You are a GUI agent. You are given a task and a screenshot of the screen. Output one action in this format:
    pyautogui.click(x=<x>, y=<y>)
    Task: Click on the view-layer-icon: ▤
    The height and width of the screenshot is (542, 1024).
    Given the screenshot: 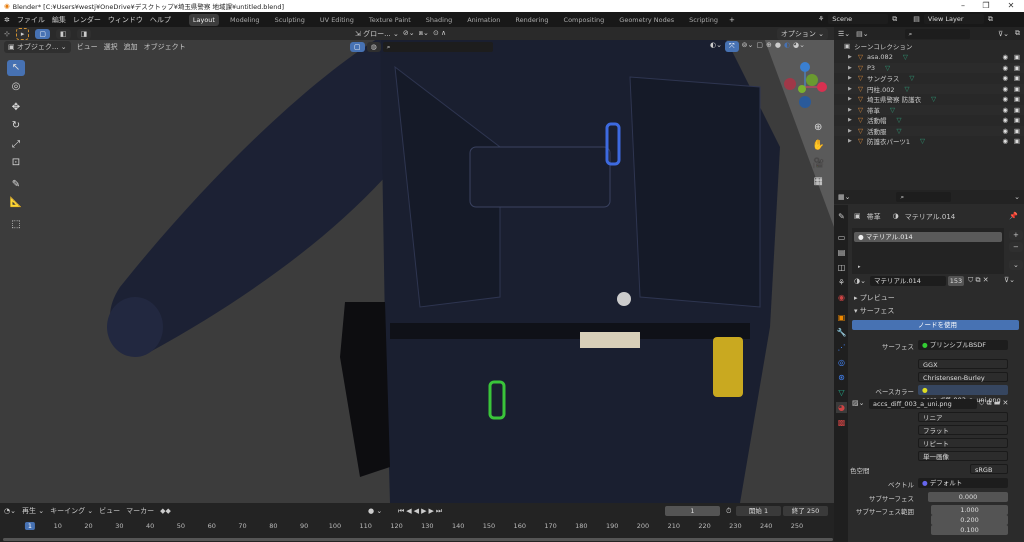 What is the action you would take?
    pyautogui.click(x=916, y=19)
    